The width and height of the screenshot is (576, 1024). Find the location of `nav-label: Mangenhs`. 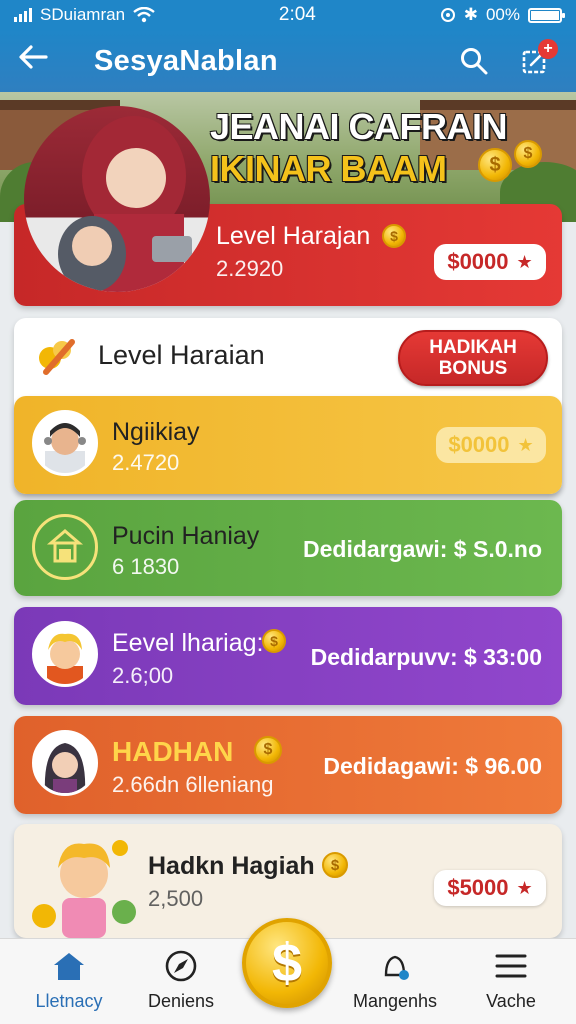

nav-label: Mangenhs is located at coordinates (395, 1001).